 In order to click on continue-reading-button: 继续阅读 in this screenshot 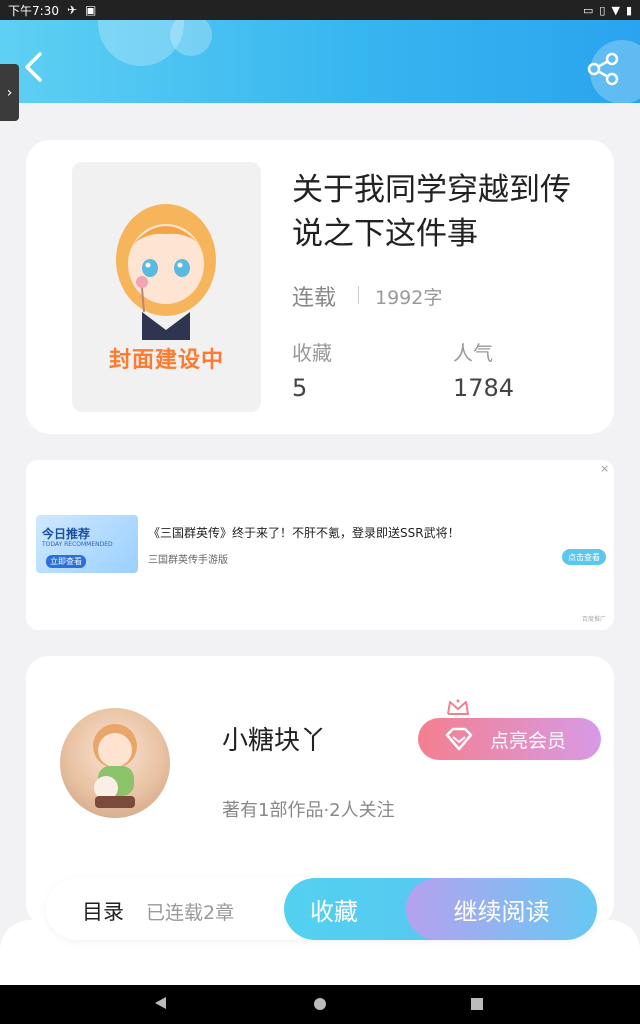, I will do `click(501, 909)`.